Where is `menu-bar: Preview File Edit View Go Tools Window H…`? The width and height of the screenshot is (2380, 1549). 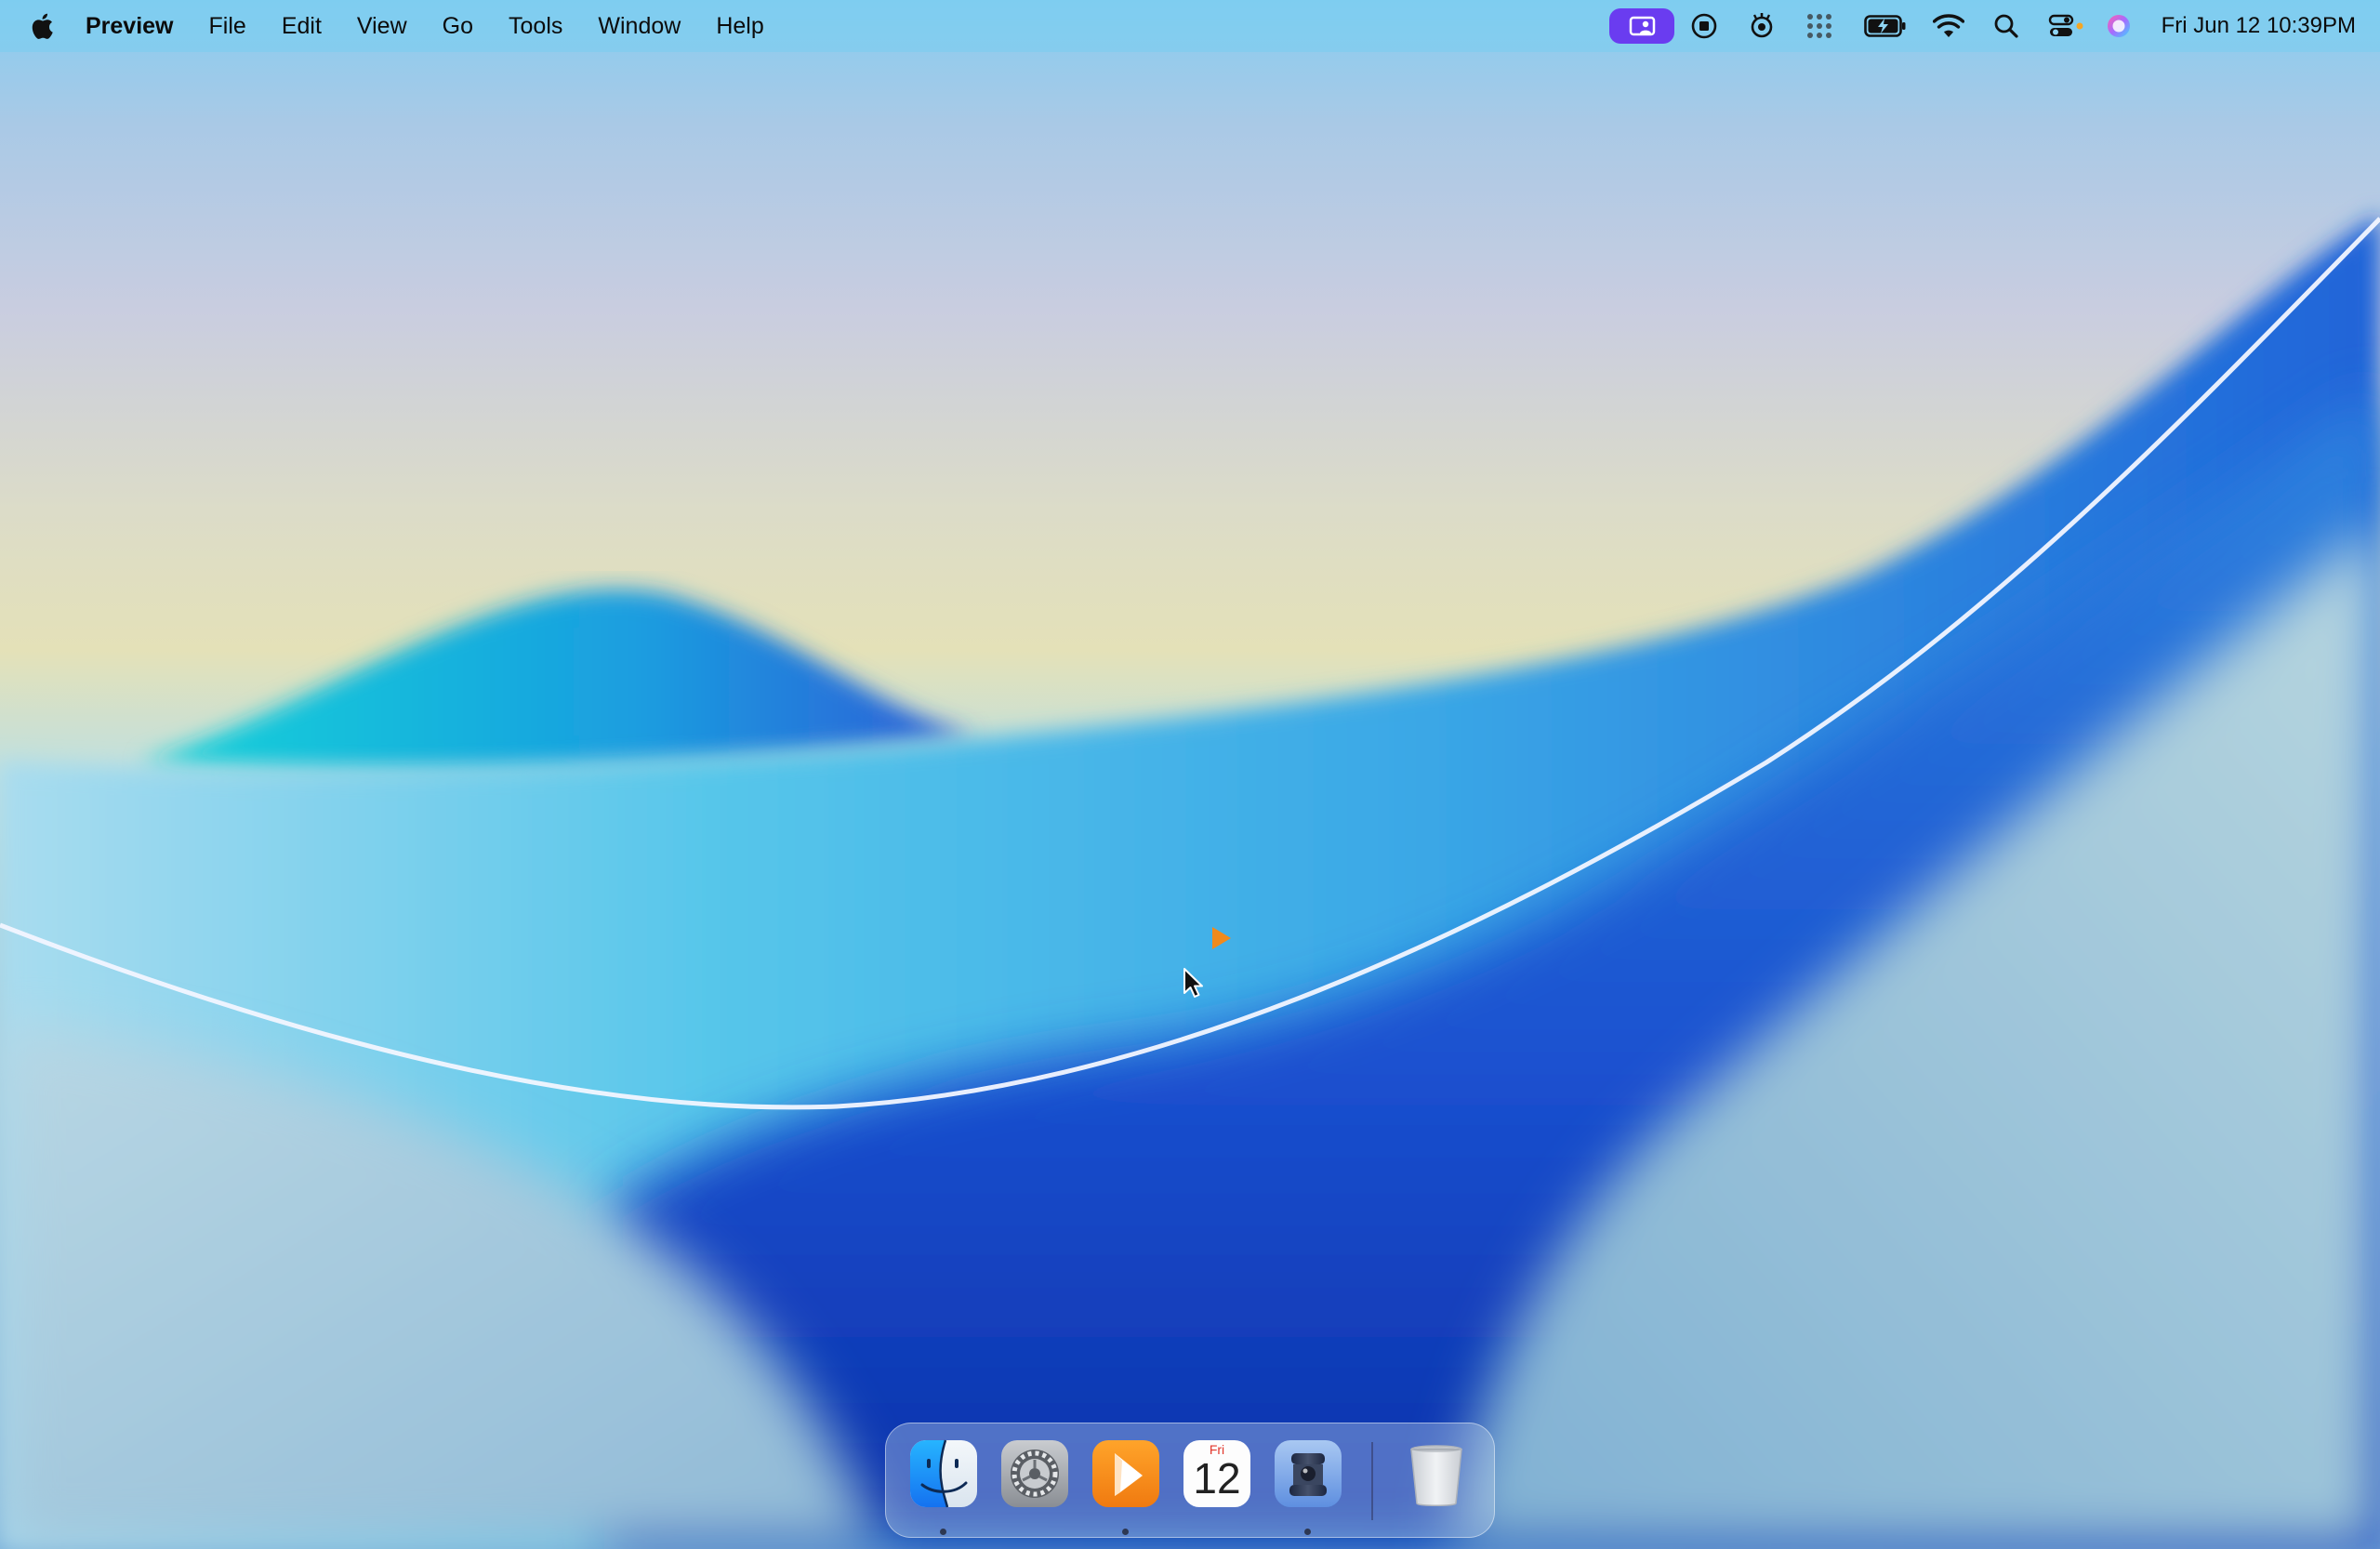
menu-bar: Preview File Edit View Go Tools Window H… is located at coordinates (1190, 26).